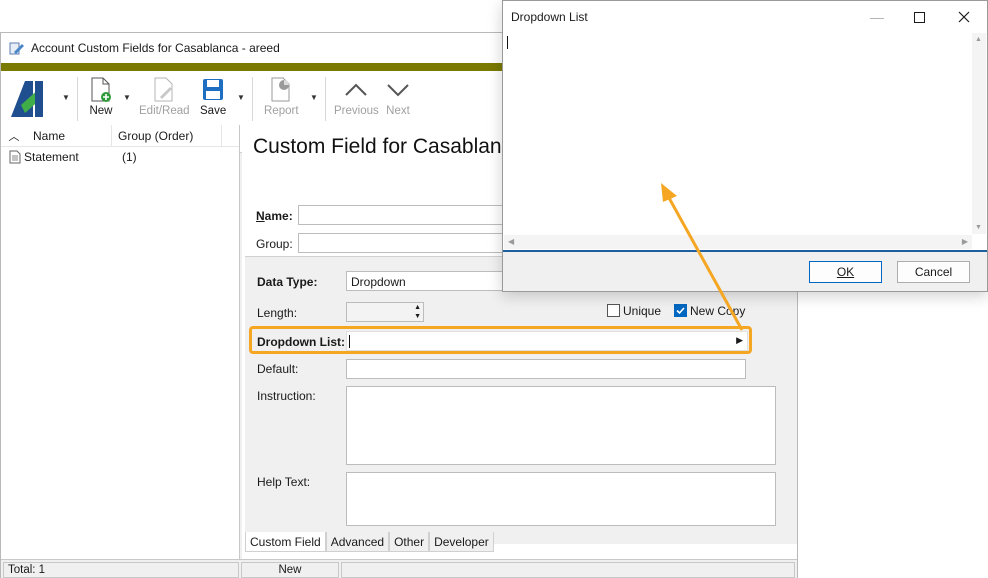 This screenshot has height=578, width=988. I want to click on name-label: Name:, so click(274, 216).